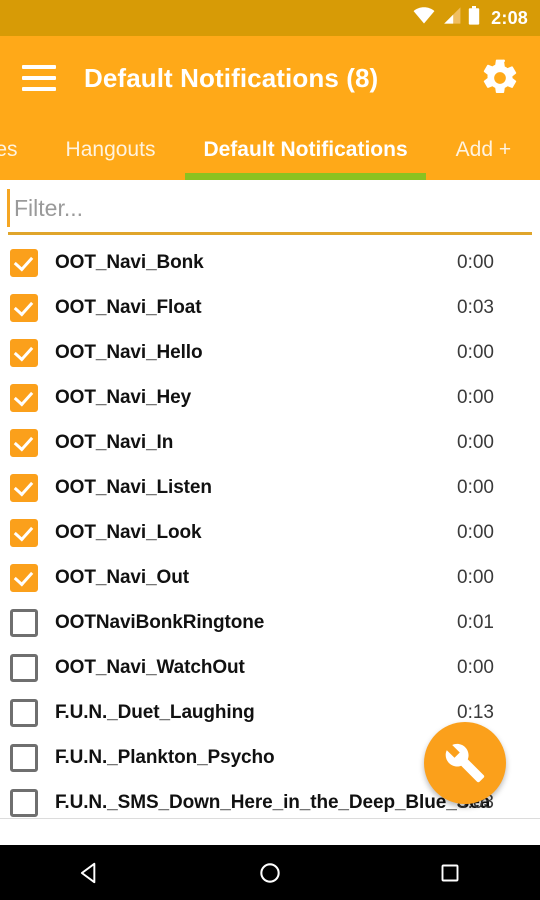  I want to click on tab-label: Hangouts, so click(110, 149).